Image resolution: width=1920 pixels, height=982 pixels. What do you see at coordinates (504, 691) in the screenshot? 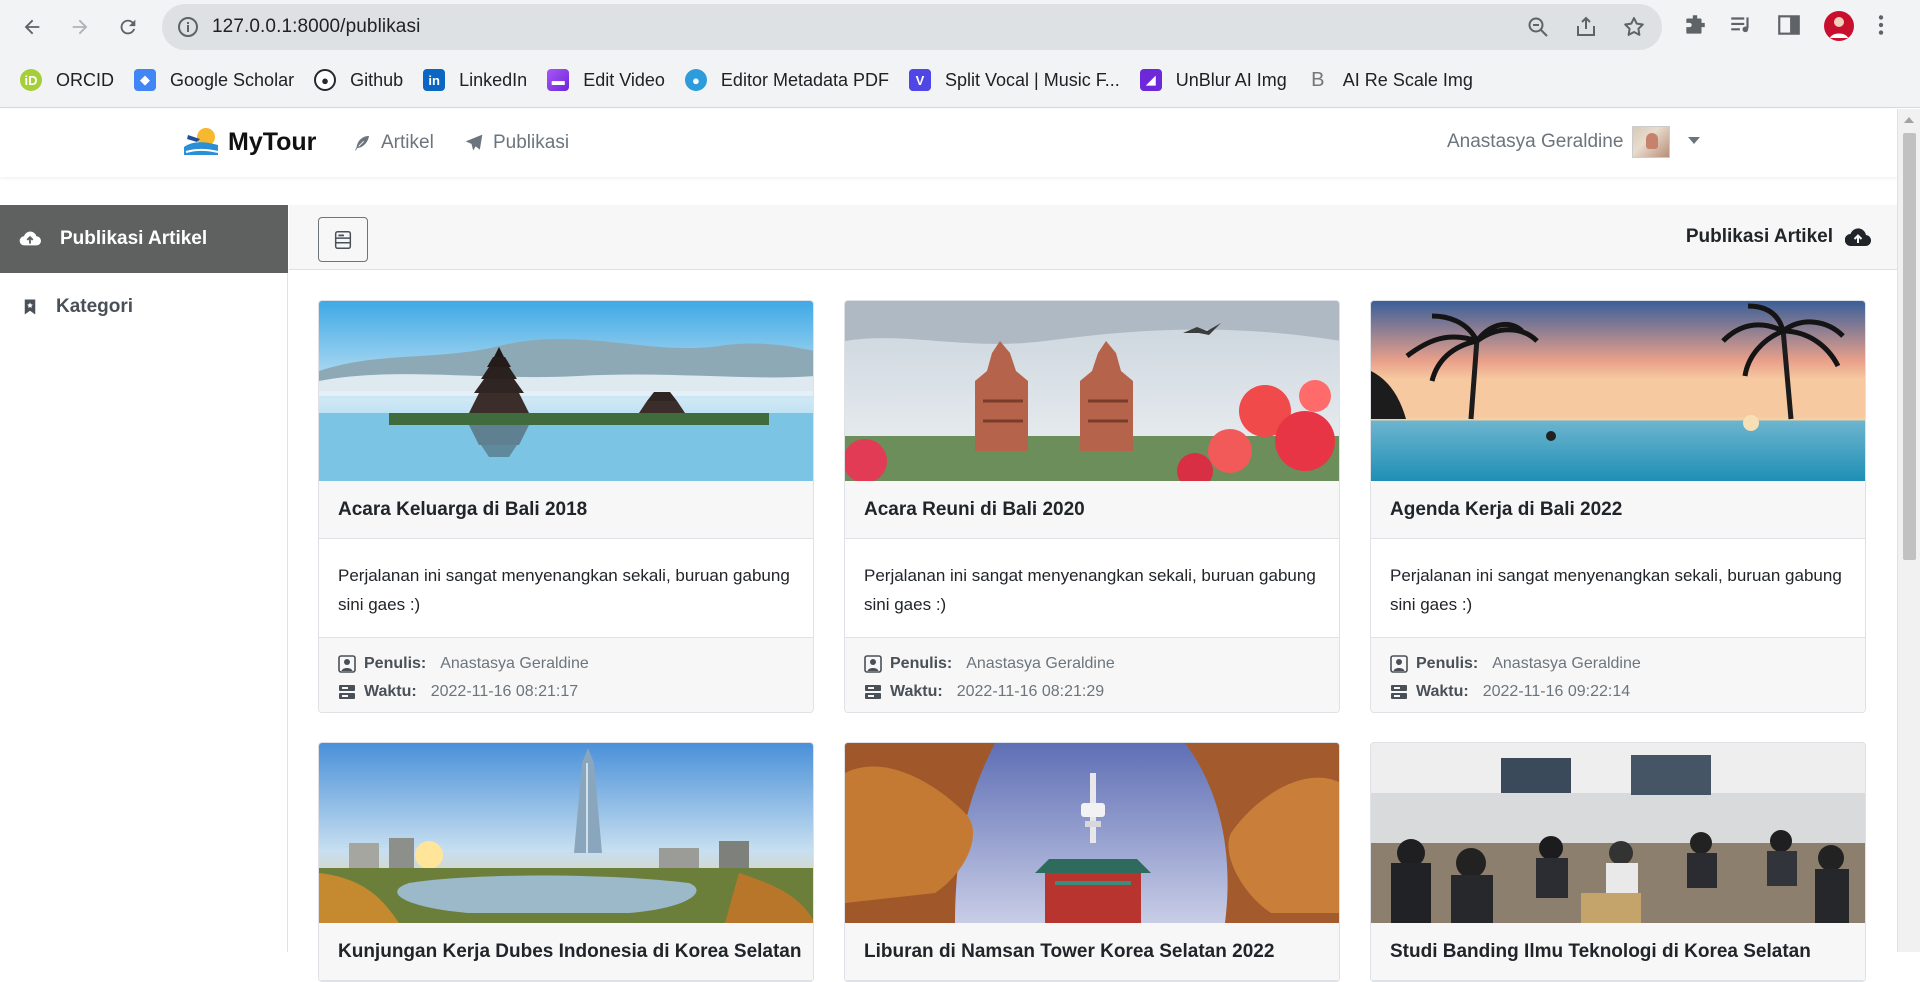
I see `post-time: 2022-11-16 08:21:17` at bounding box center [504, 691].